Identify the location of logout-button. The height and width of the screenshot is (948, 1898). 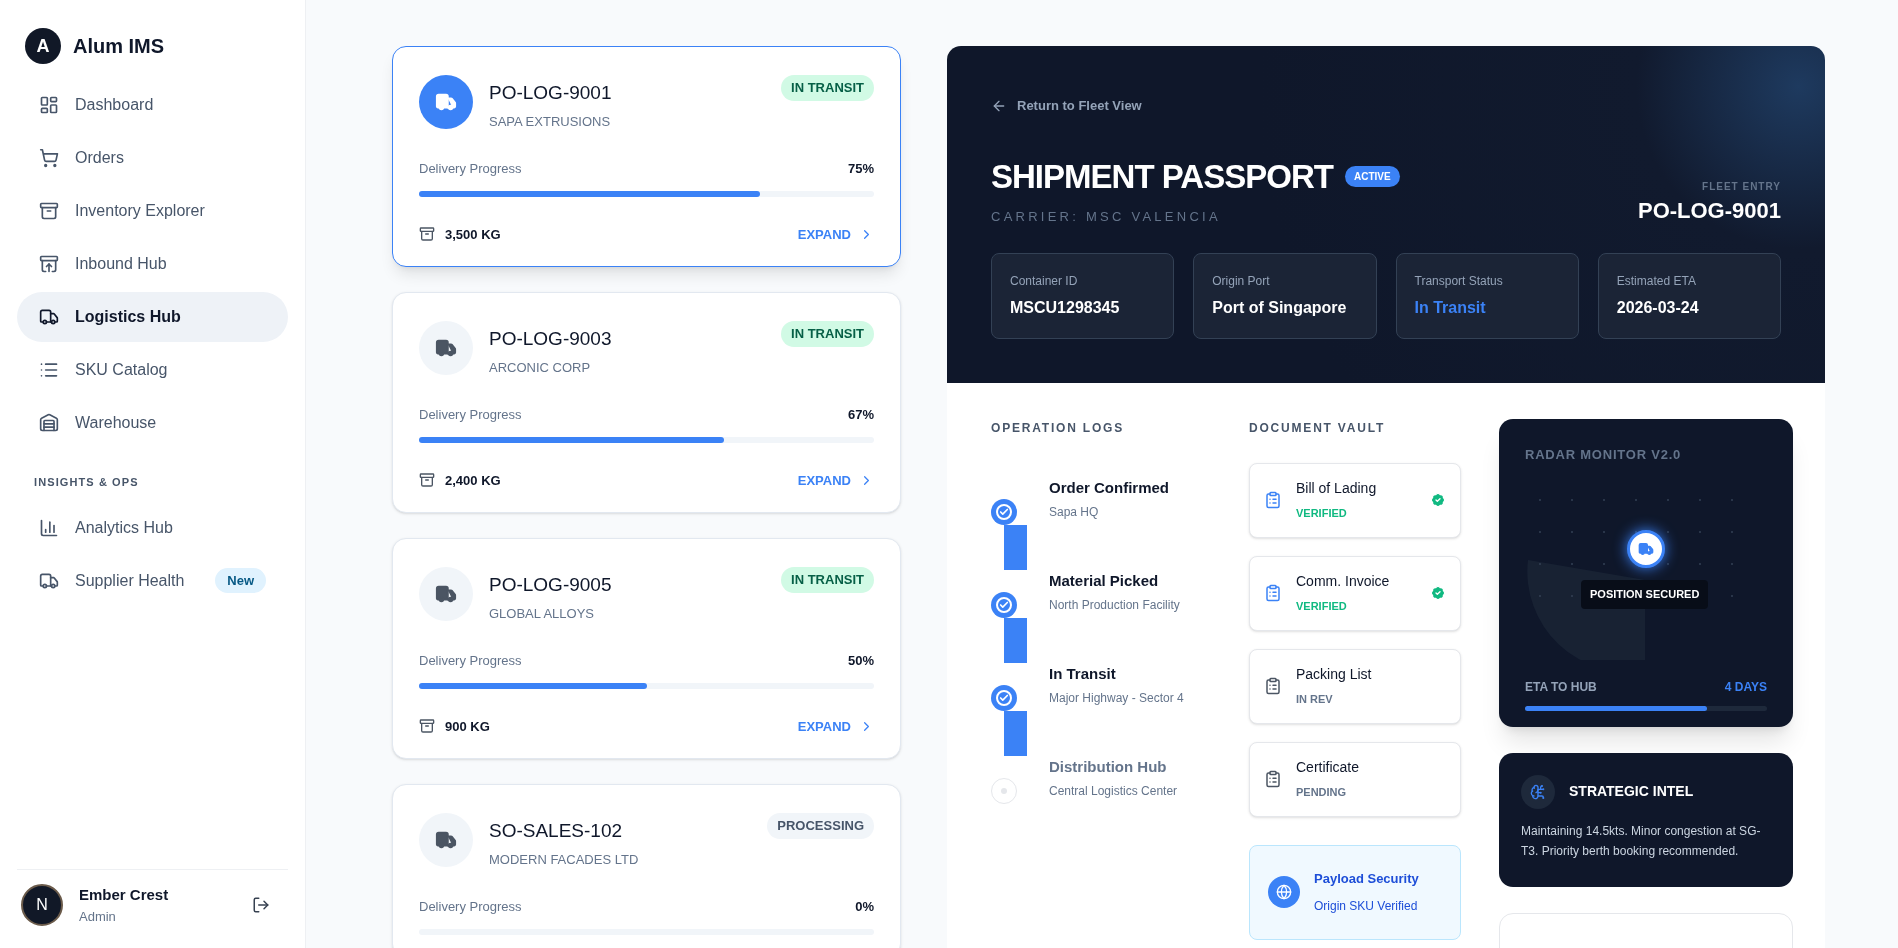
(261, 905).